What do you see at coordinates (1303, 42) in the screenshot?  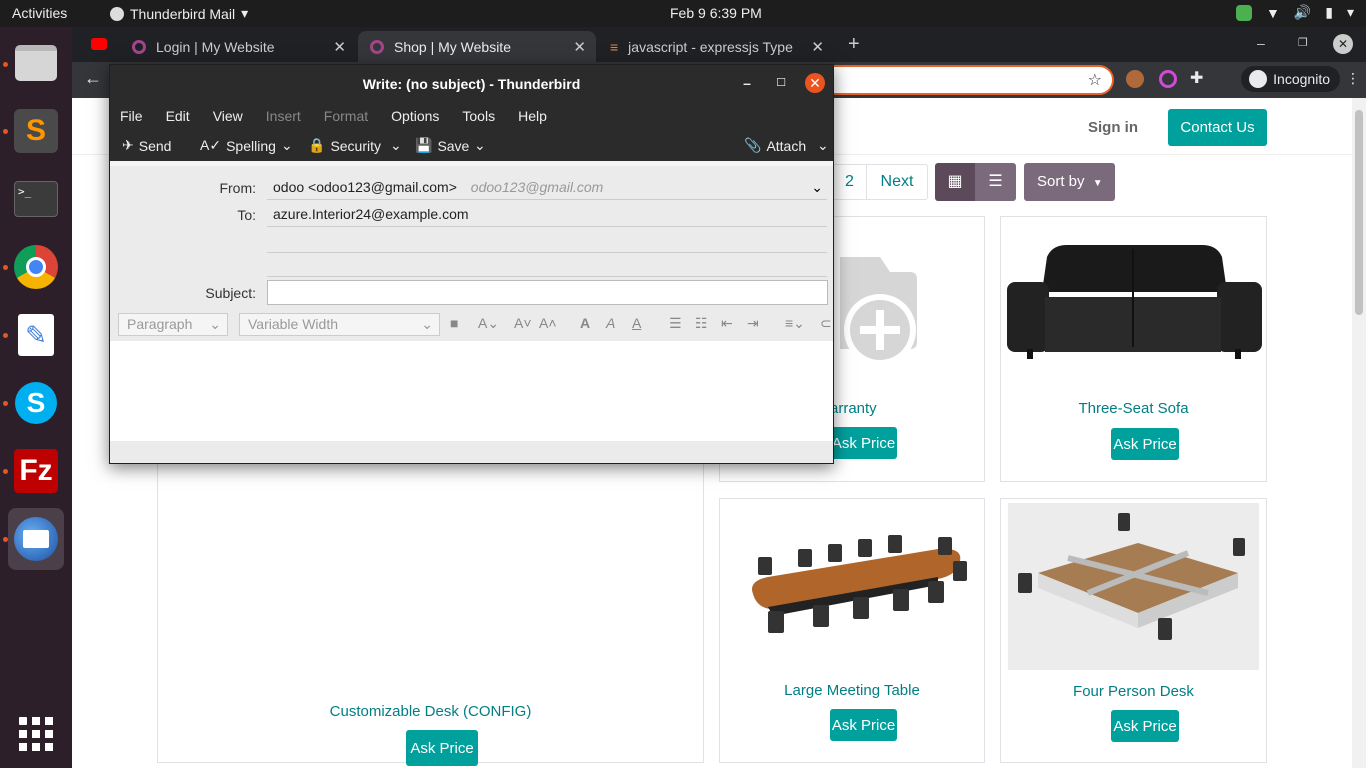 I see `restore-icon: ❐` at bounding box center [1303, 42].